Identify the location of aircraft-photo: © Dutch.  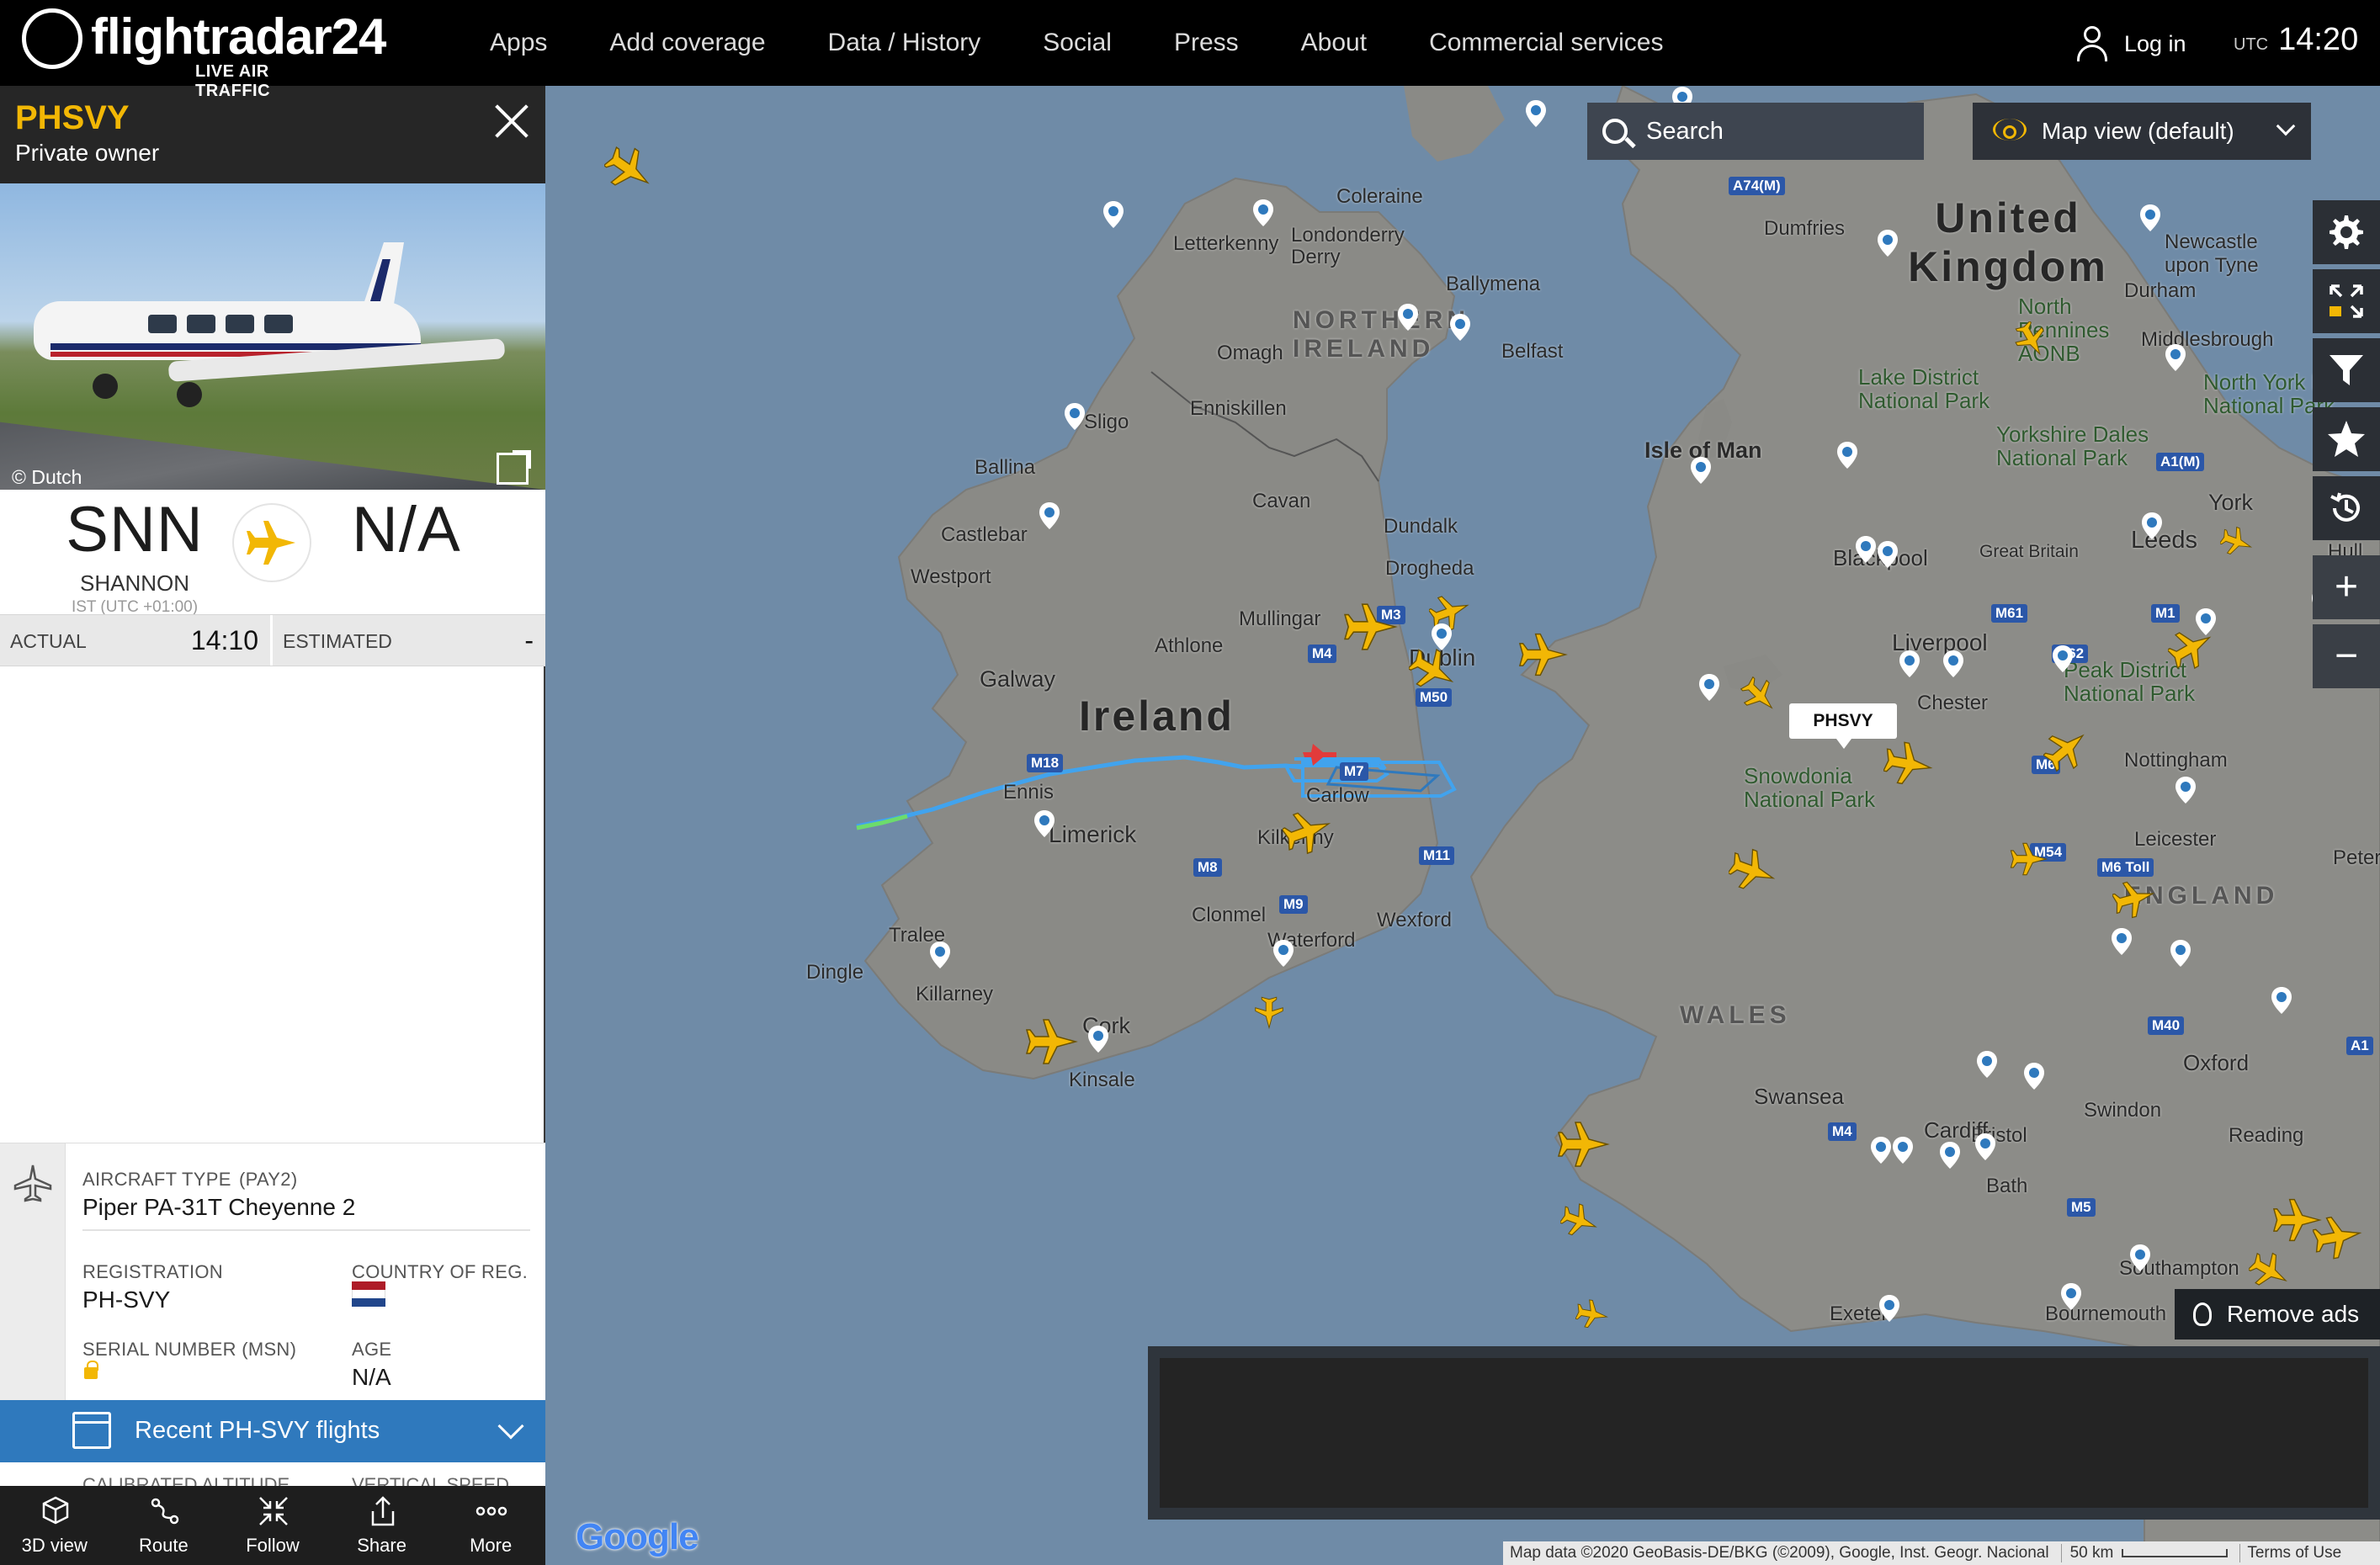
(272, 336).